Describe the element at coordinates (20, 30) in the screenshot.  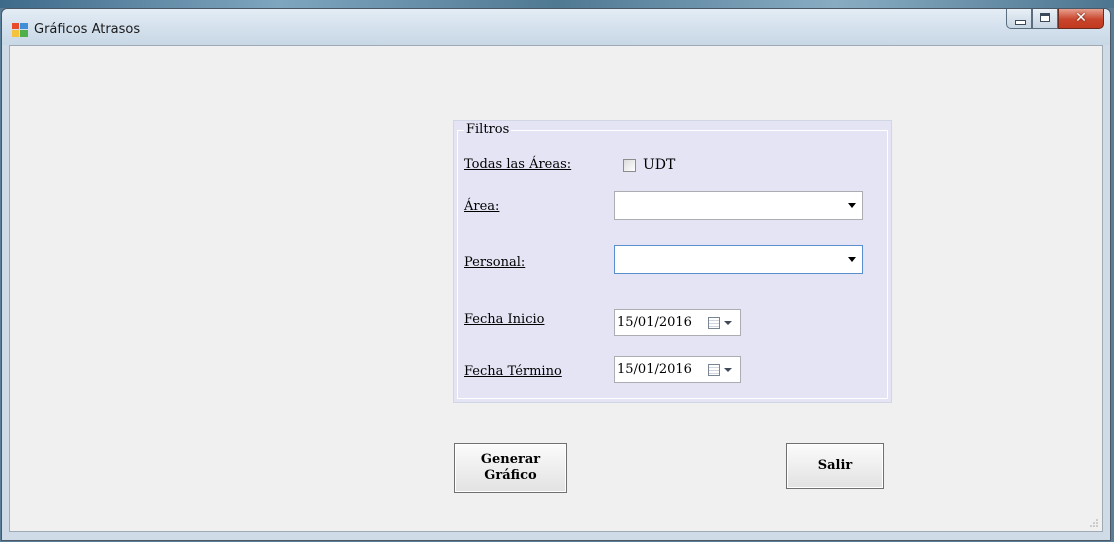
I see `form-window-icon` at that location.